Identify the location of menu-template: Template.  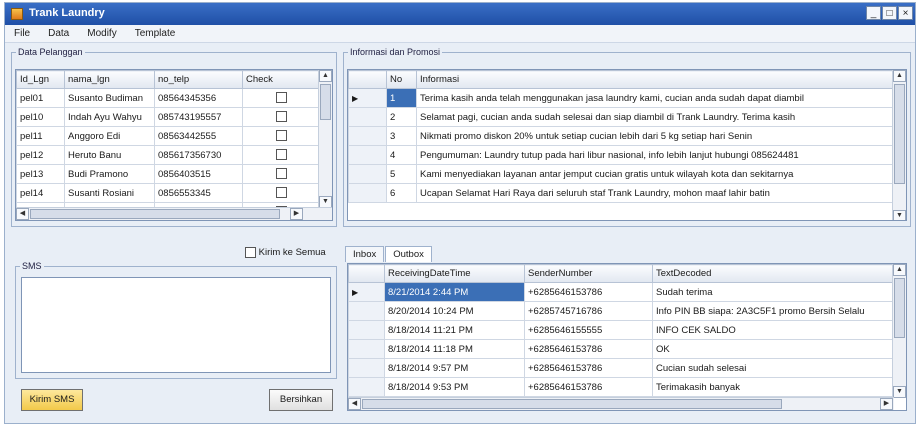
(155, 33).